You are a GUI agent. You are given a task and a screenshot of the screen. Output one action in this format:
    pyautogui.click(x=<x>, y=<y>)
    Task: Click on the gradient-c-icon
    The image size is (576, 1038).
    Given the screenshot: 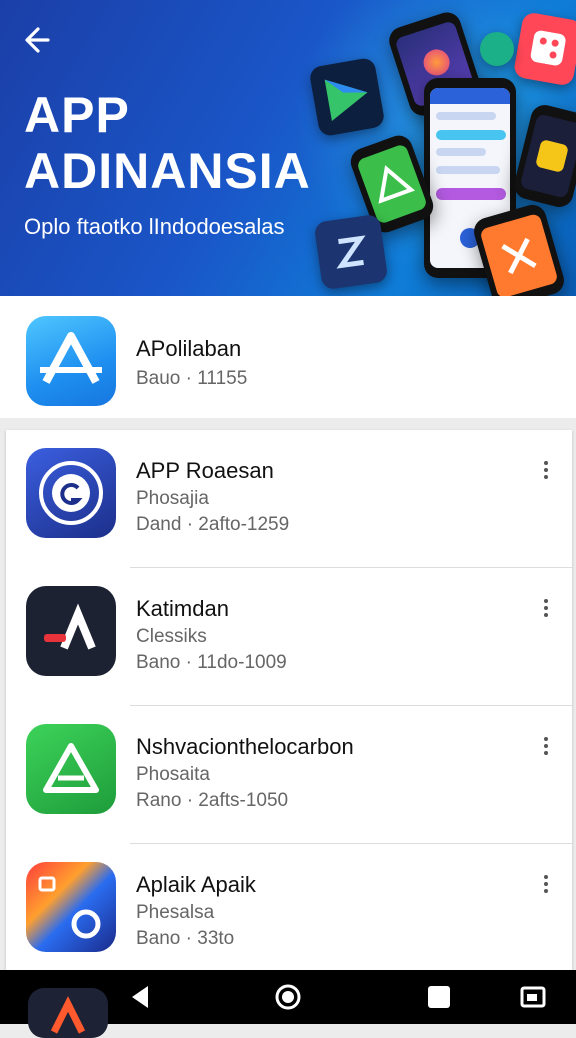 What is the action you would take?
    pyautogui.click(x=71, y=907)
    